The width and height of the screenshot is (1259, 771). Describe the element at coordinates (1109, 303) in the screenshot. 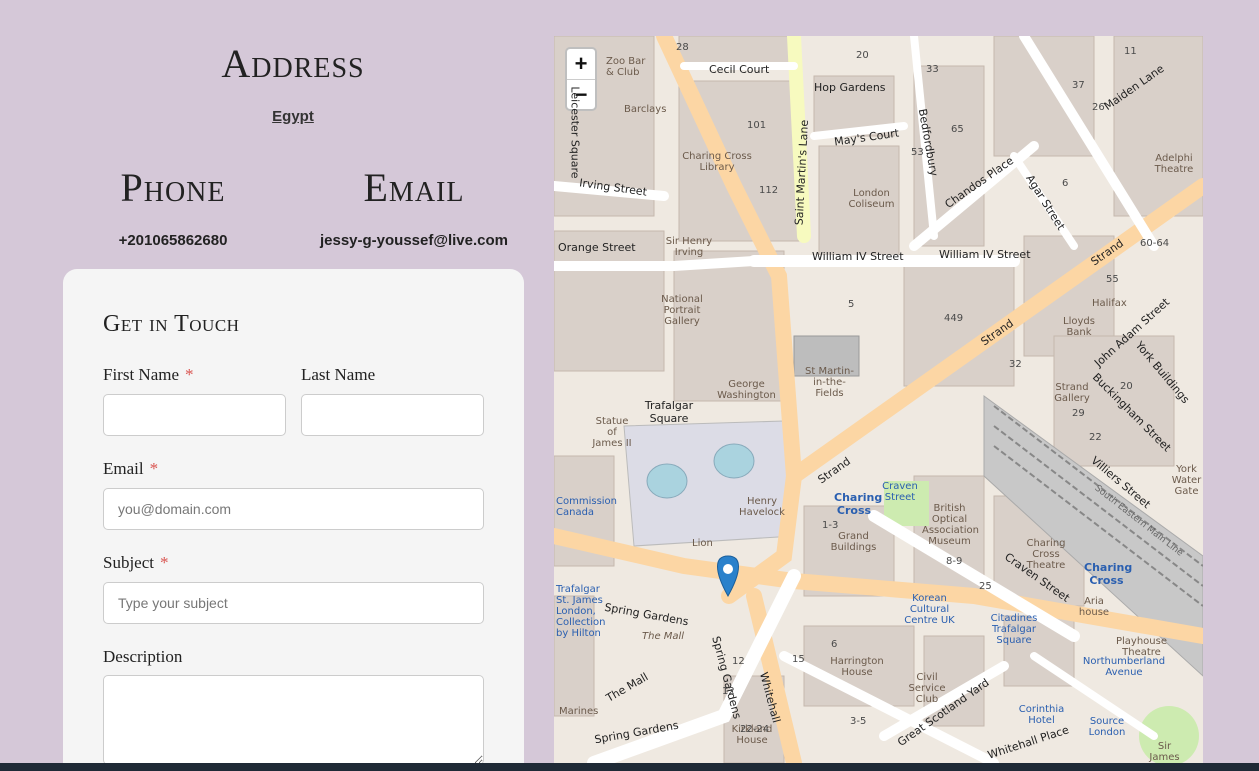

I see `map-place: Halifax` at that location.